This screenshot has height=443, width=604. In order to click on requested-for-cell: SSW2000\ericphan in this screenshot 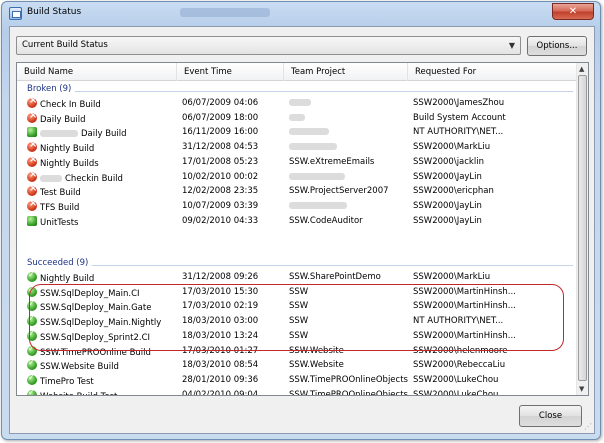, I will do `click(453, 191)`.